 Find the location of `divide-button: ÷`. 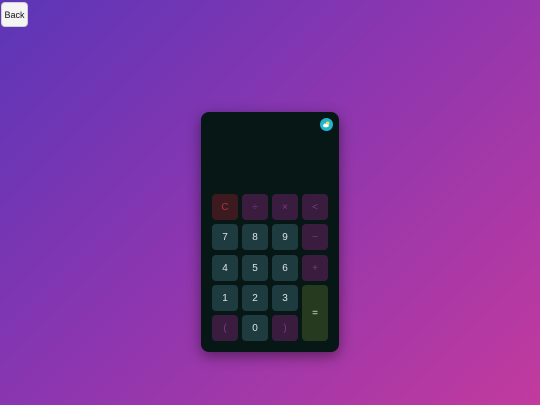

divide-button: ÷ is located at coordinates (255, 207).